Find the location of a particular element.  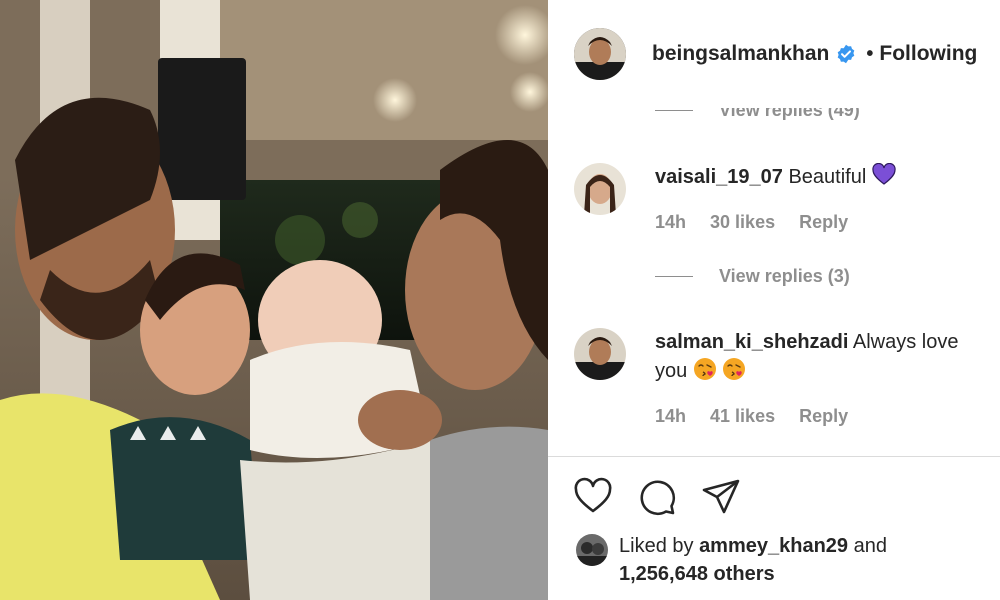

view-replies-top: View replies (49) is located at coordinates (757, 114).